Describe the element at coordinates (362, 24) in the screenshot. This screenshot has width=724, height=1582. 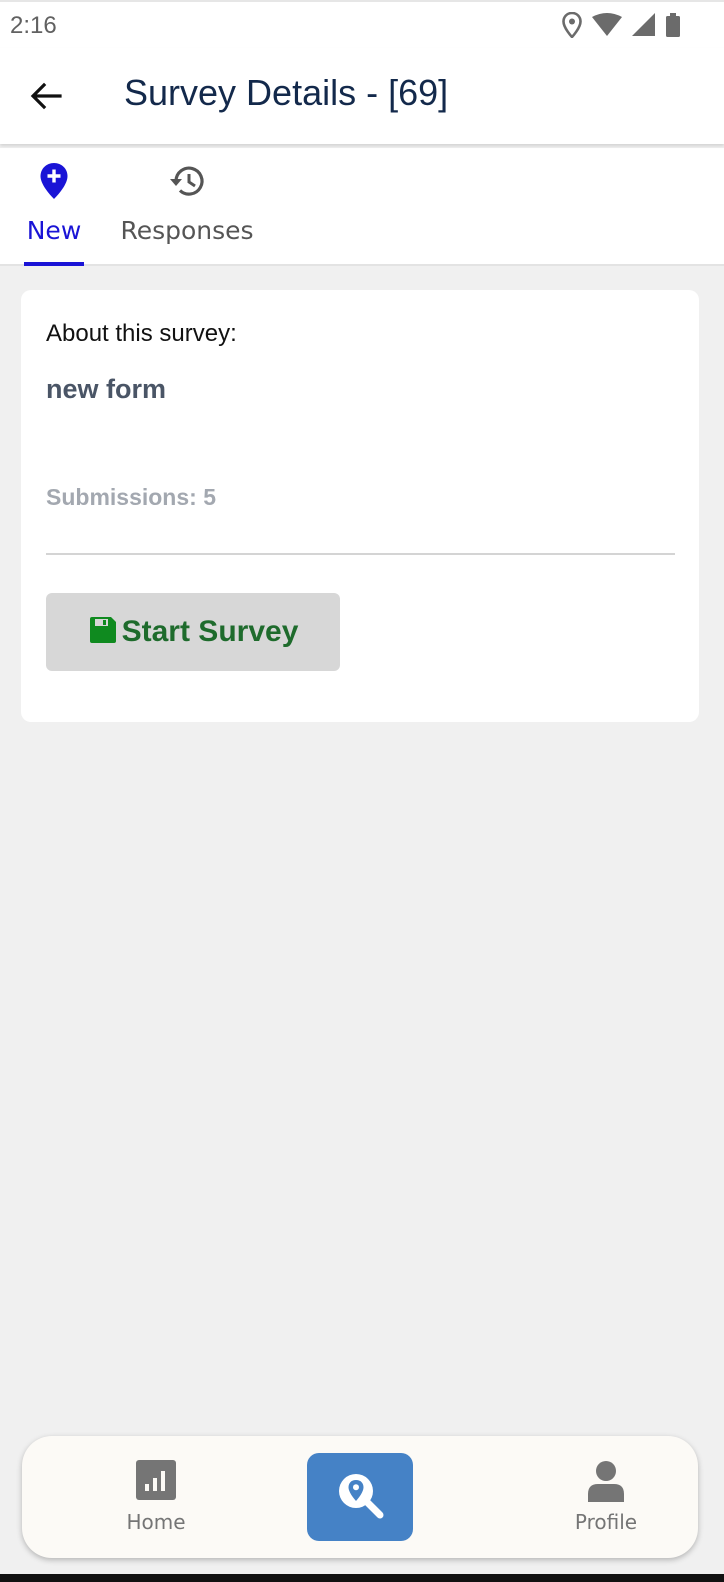
I see `status-bar: 2:16` at that location.